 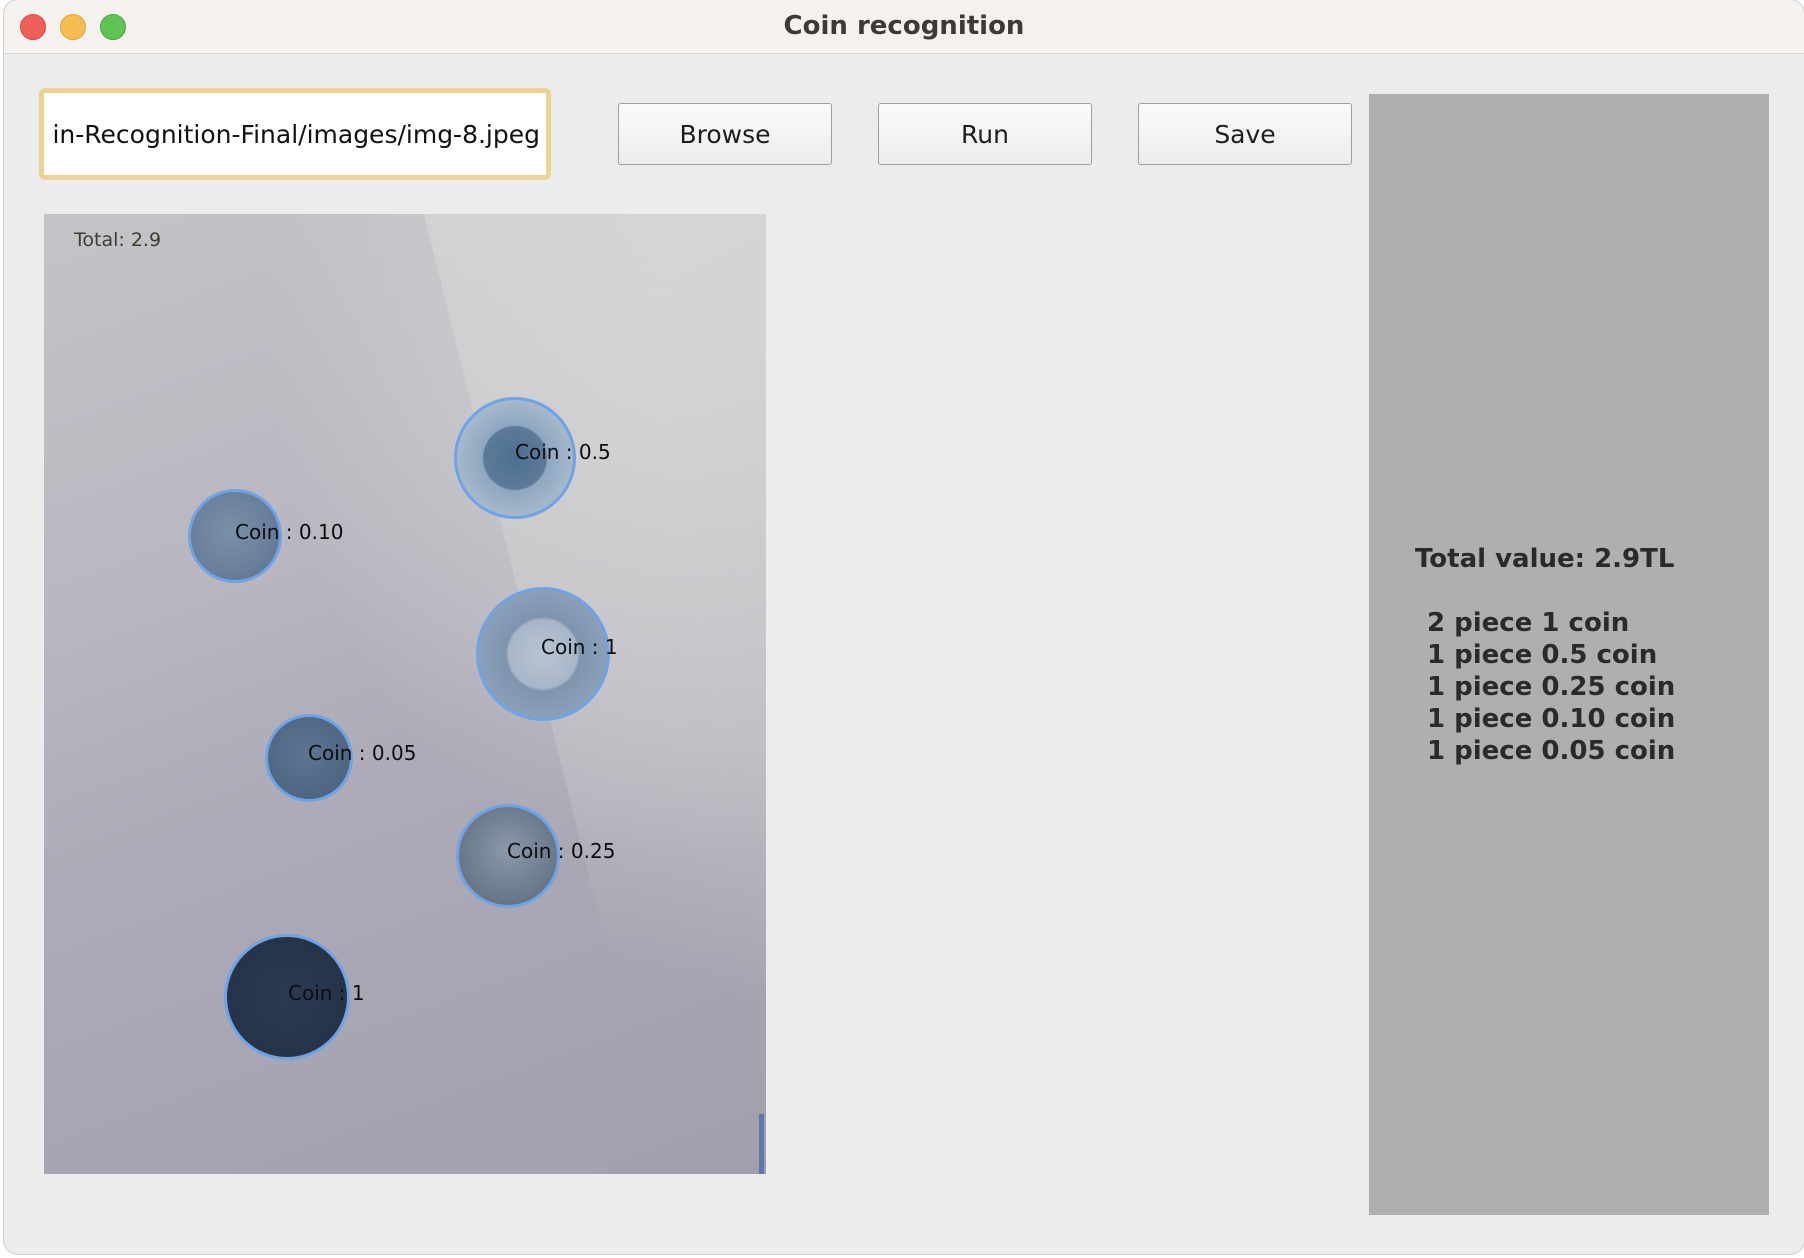 I want to click on image-total-overlay: Total: 2.9, so click(x=118, y=240).